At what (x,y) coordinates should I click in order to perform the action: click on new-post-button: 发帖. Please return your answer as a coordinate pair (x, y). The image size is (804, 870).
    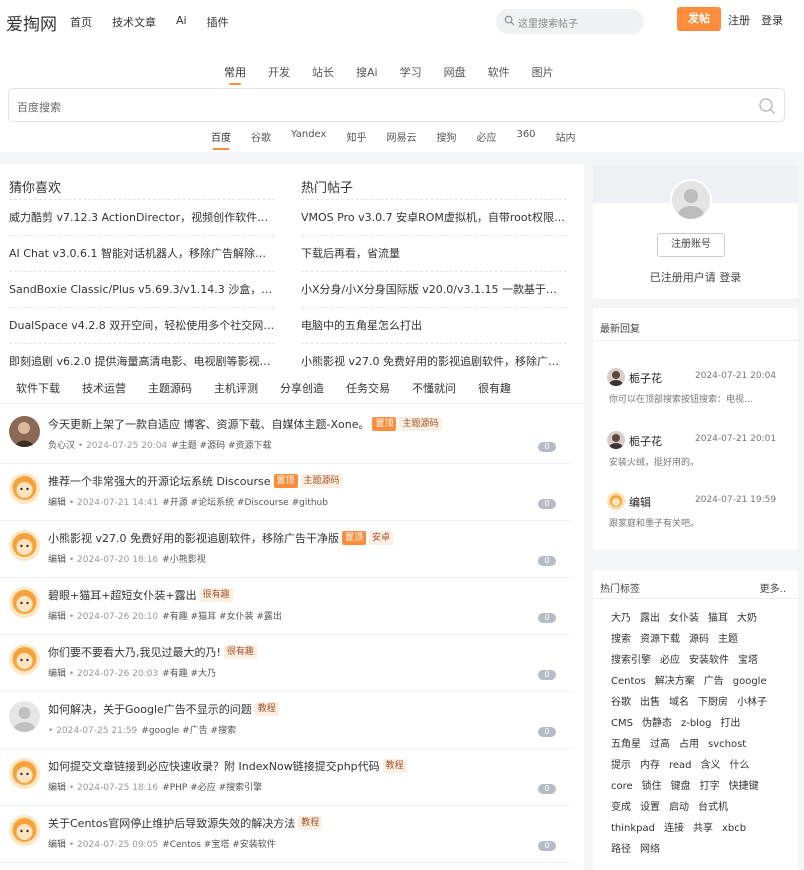
    Looking at the image, I should click on (699, 19).